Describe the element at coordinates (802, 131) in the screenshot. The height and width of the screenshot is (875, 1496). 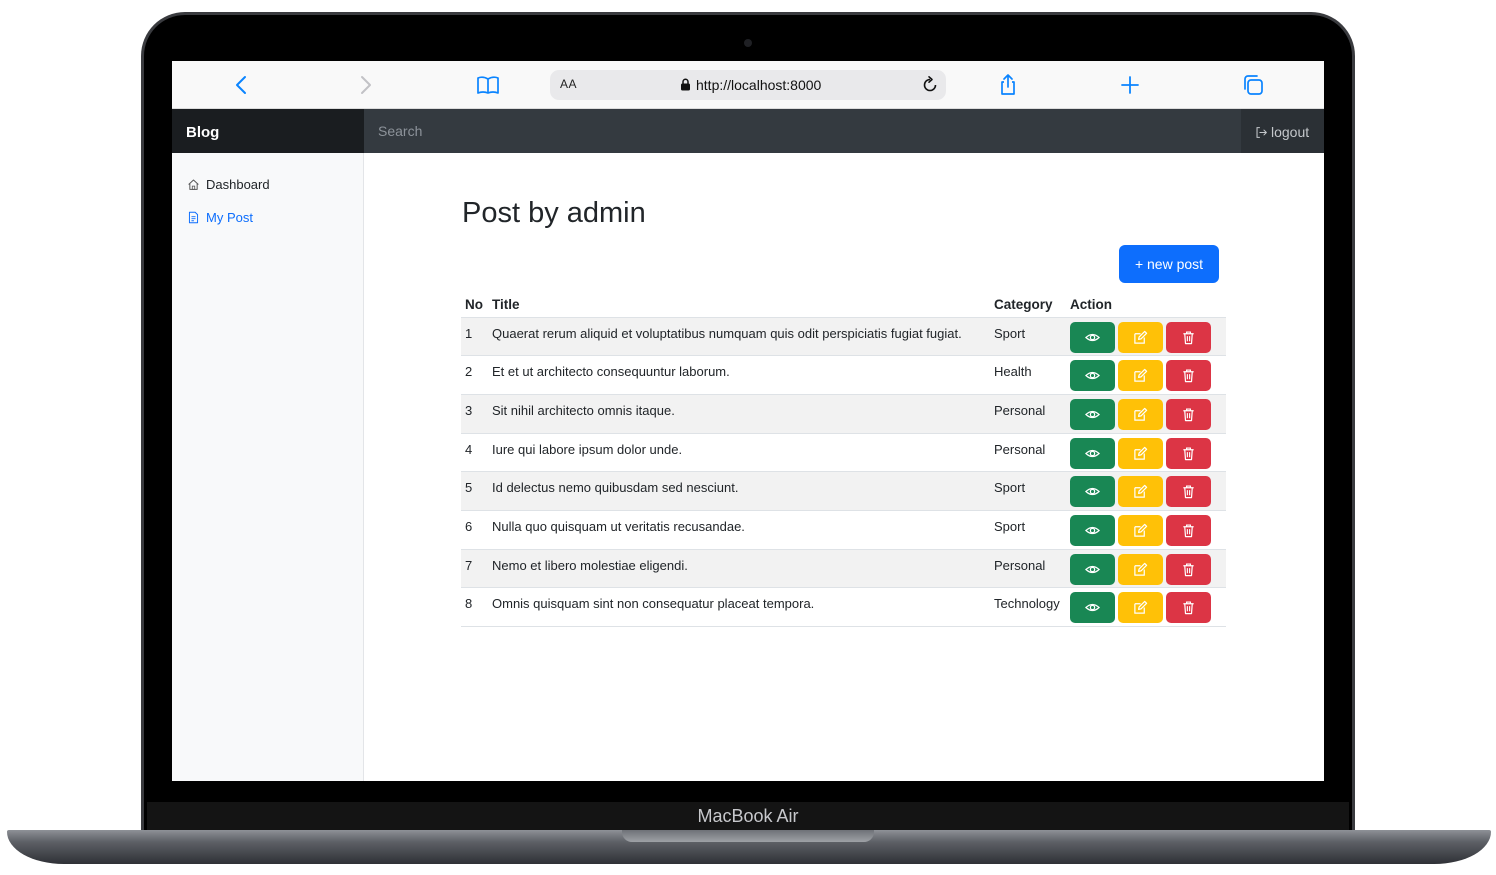
I see `search-input` at that location.